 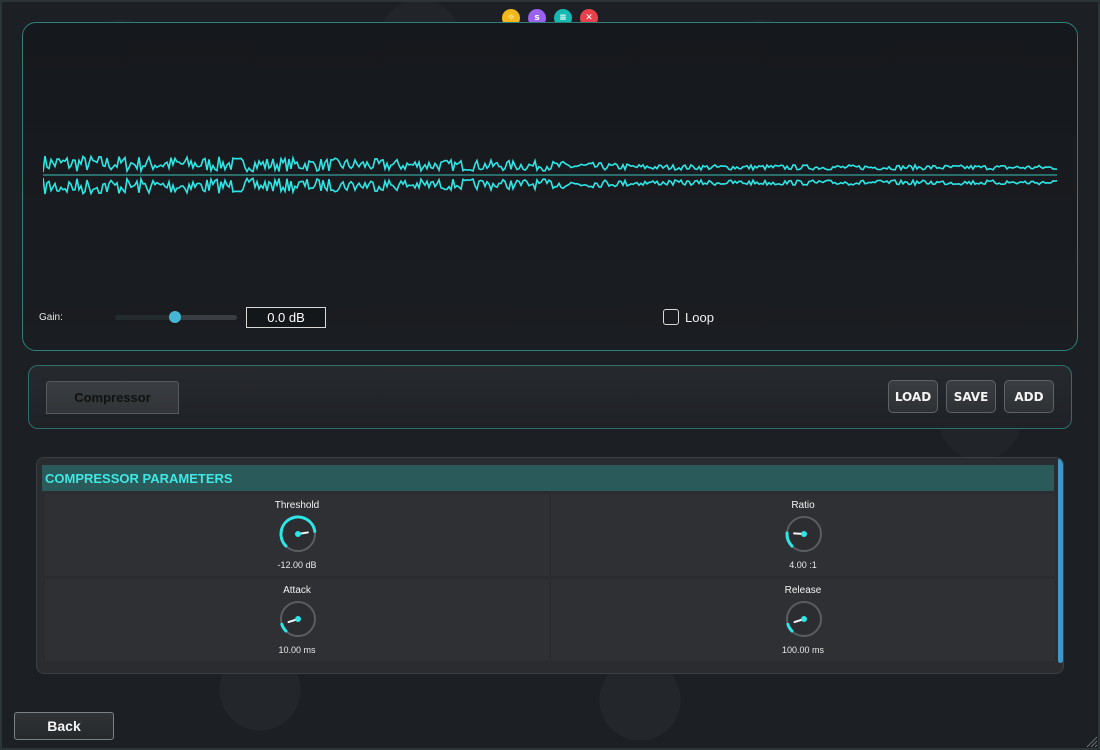 I want to click on gain-label: Gain:, so click(x=51, y=317).